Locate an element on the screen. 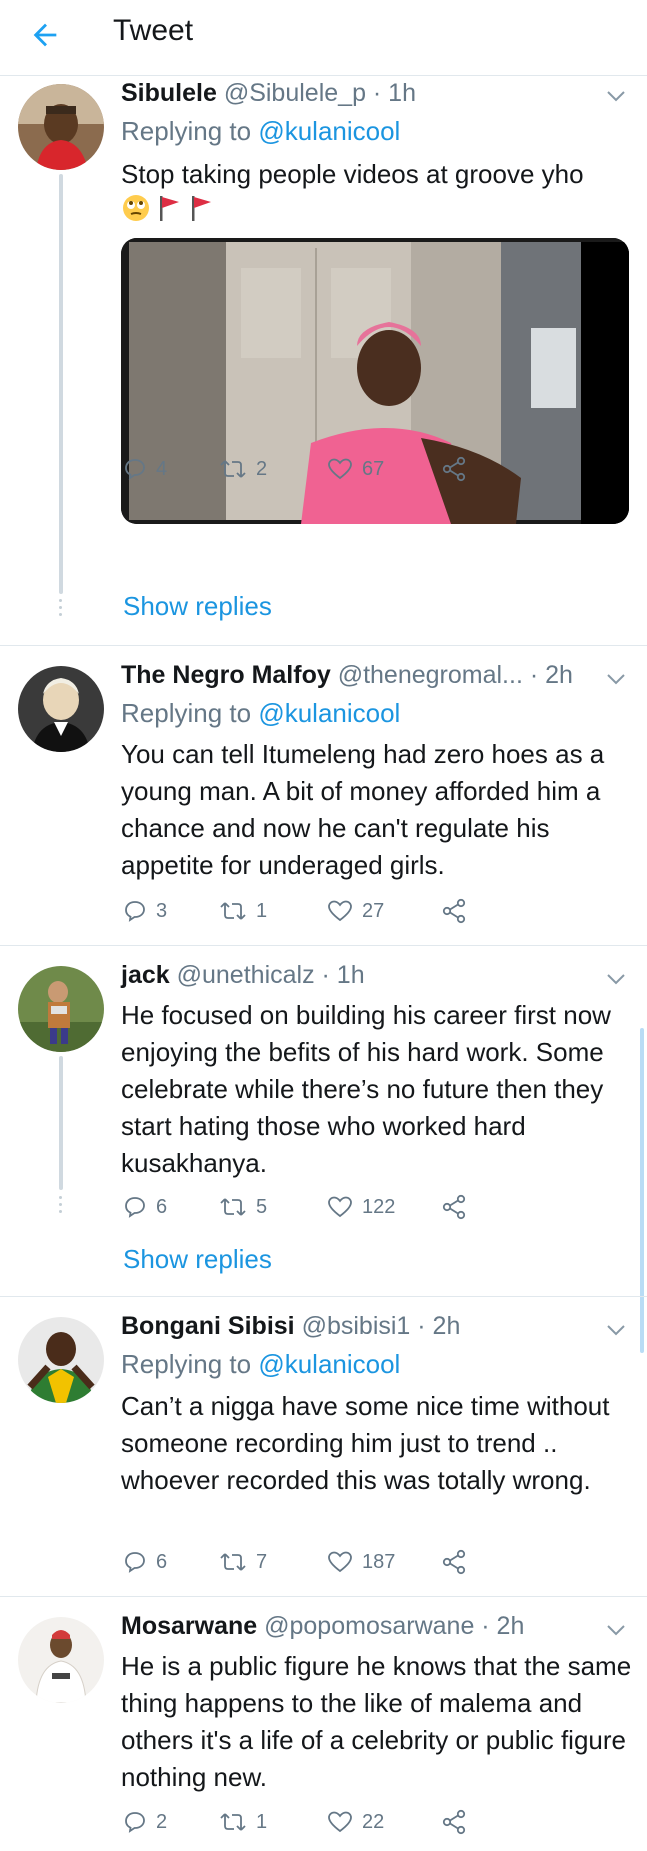  tweet-header: Mosarwane @popomosarwane · 2h is located at coordinates (322, 1626).